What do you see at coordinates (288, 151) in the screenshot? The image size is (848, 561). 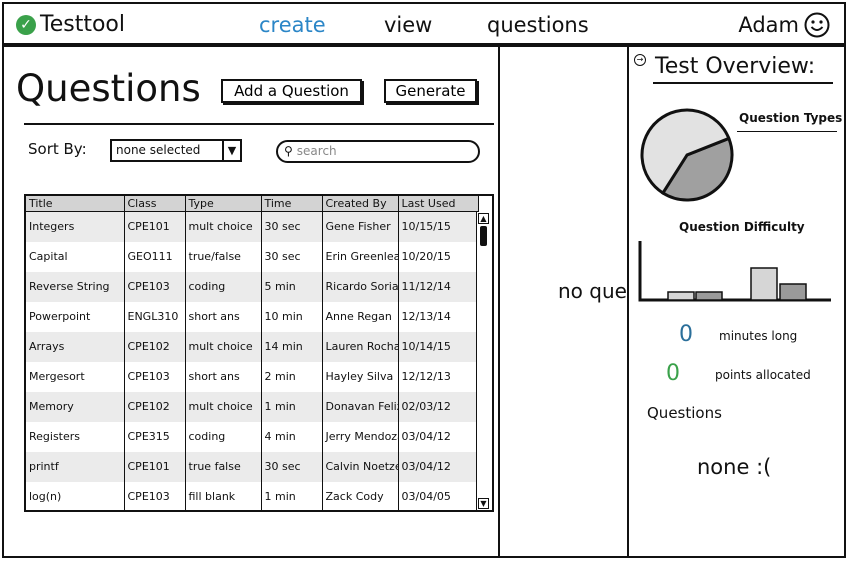 I see `search-icon: ⚲` at bounding box center [288, 151].